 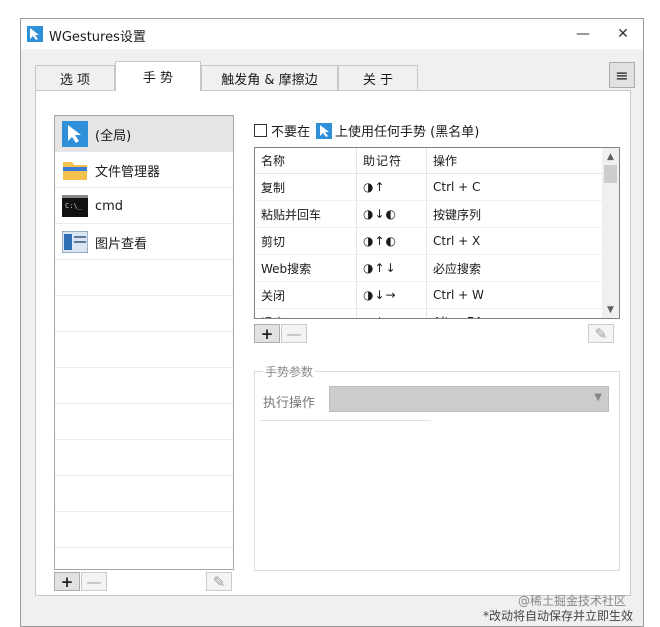 I want to click on divider, so click(x=346, y=420).